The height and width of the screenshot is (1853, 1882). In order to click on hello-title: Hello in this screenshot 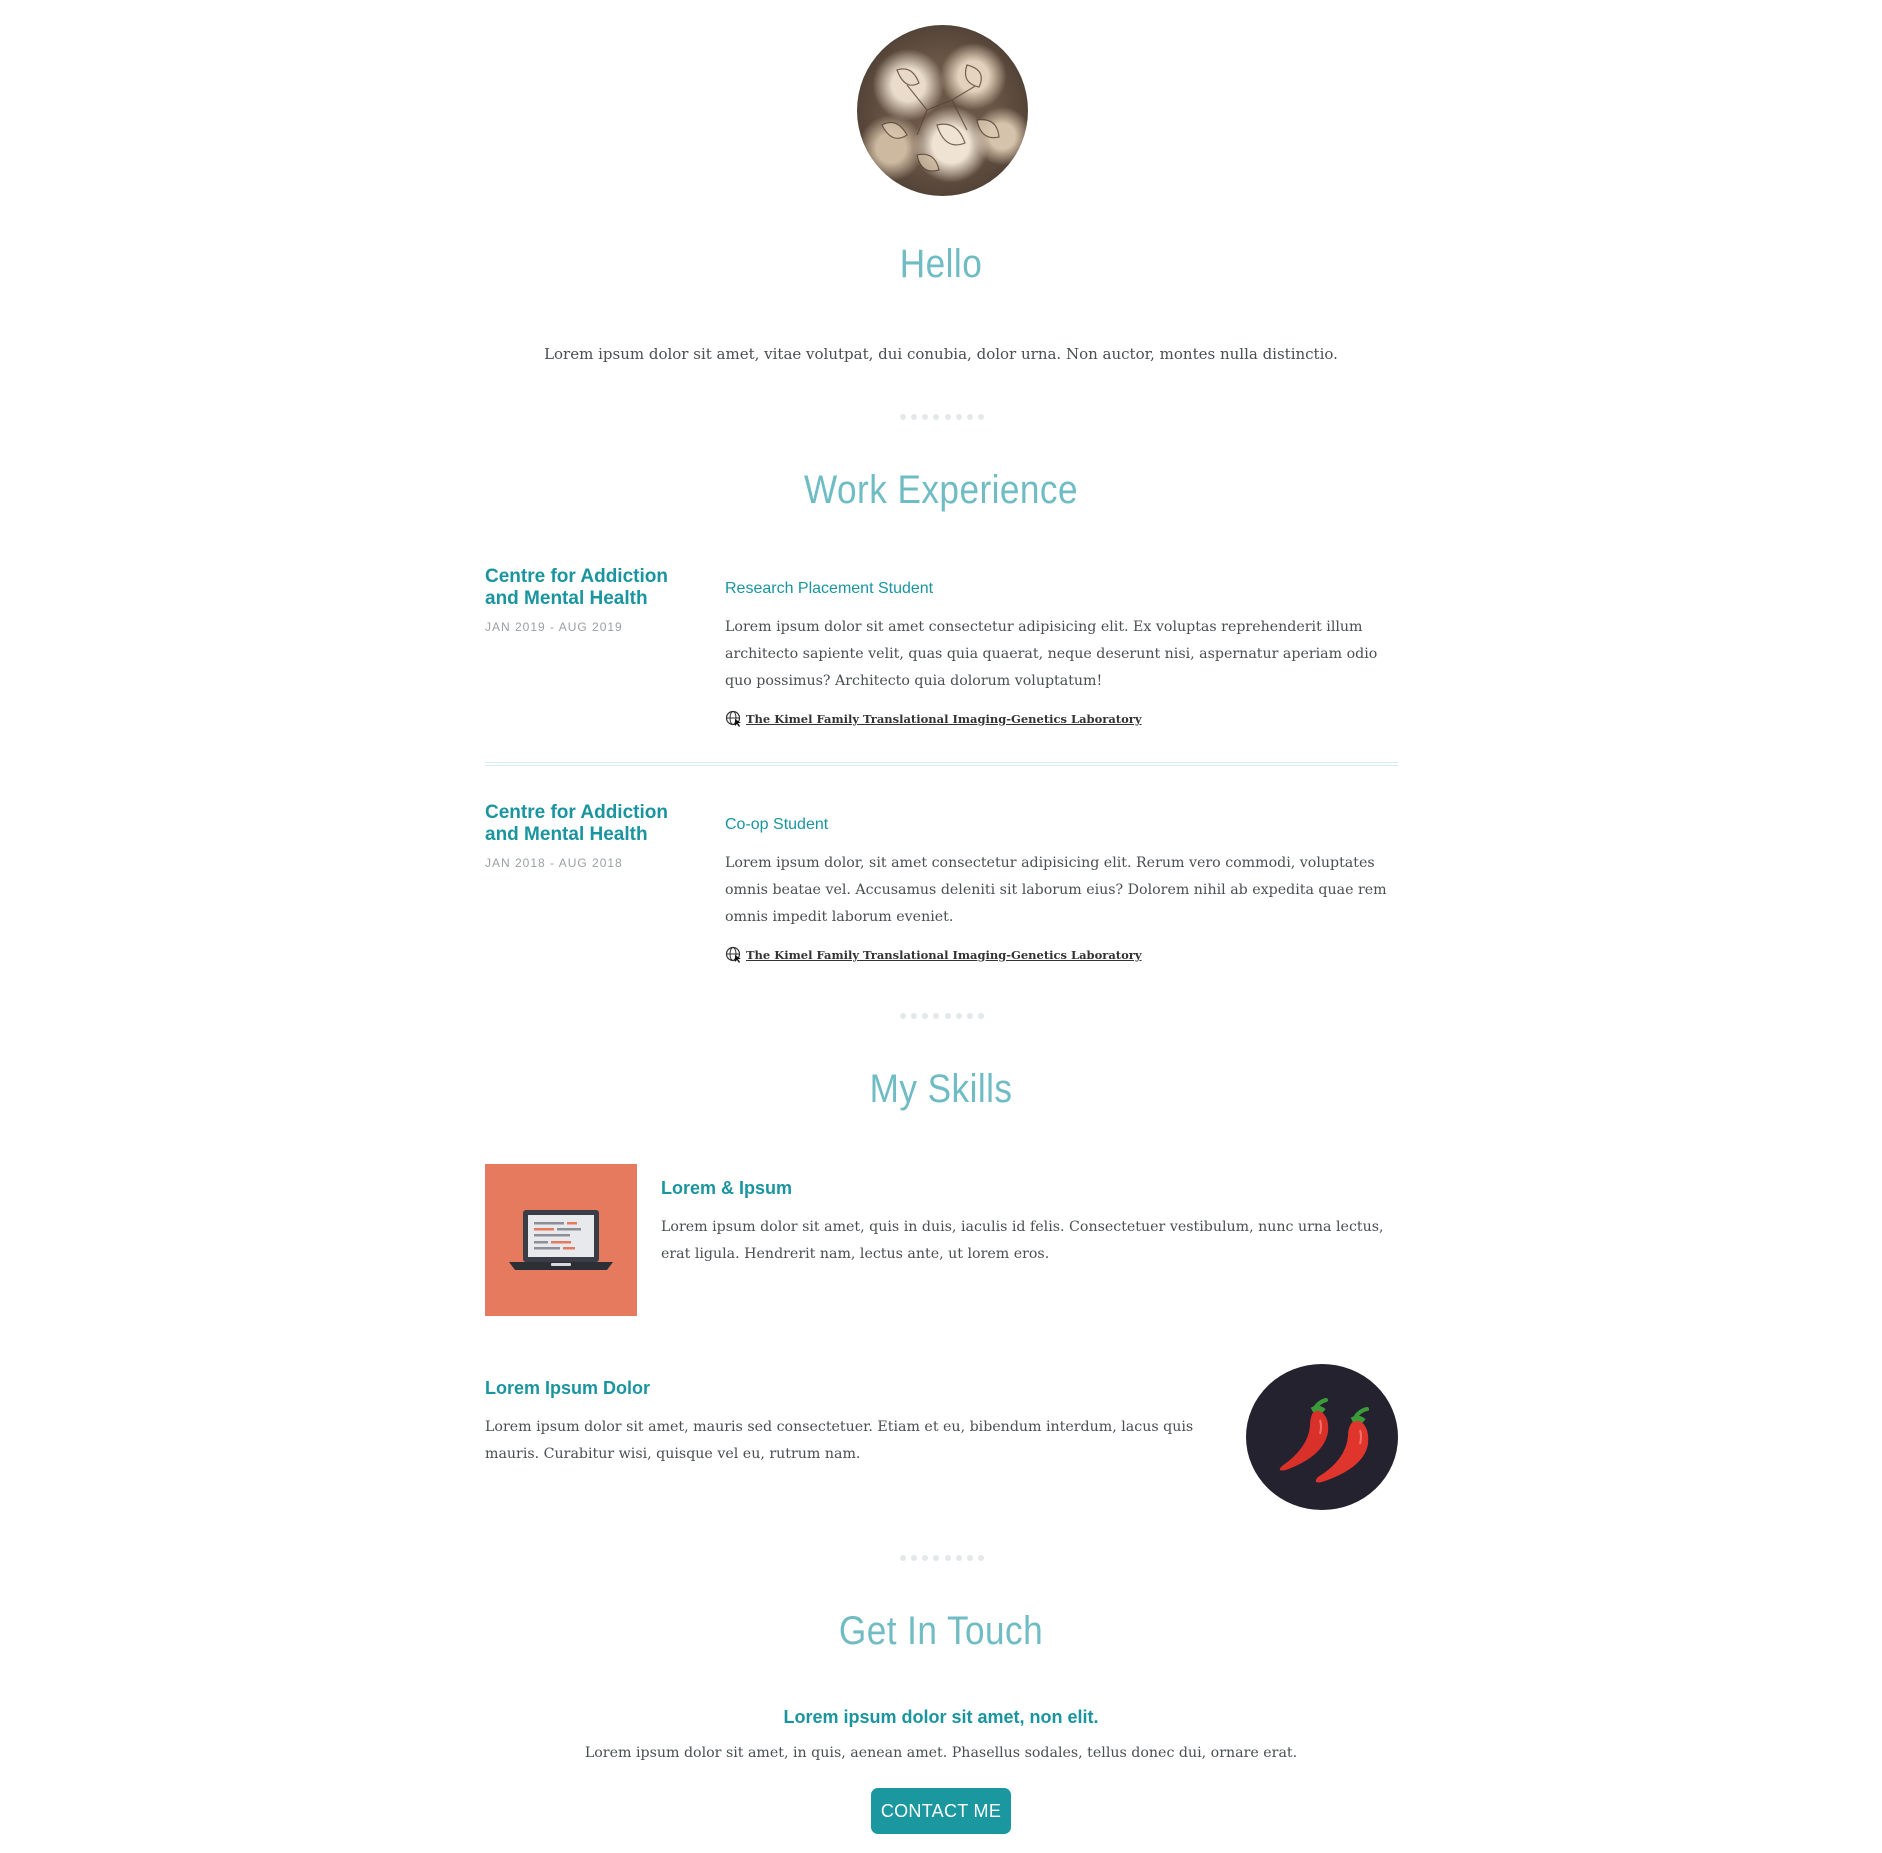, I will do `click(941, 264)`.